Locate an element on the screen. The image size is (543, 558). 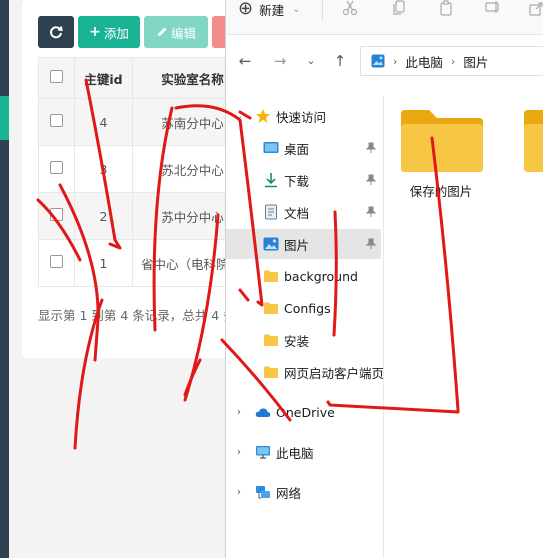
rename-icon is located at coordinates (493, 8).